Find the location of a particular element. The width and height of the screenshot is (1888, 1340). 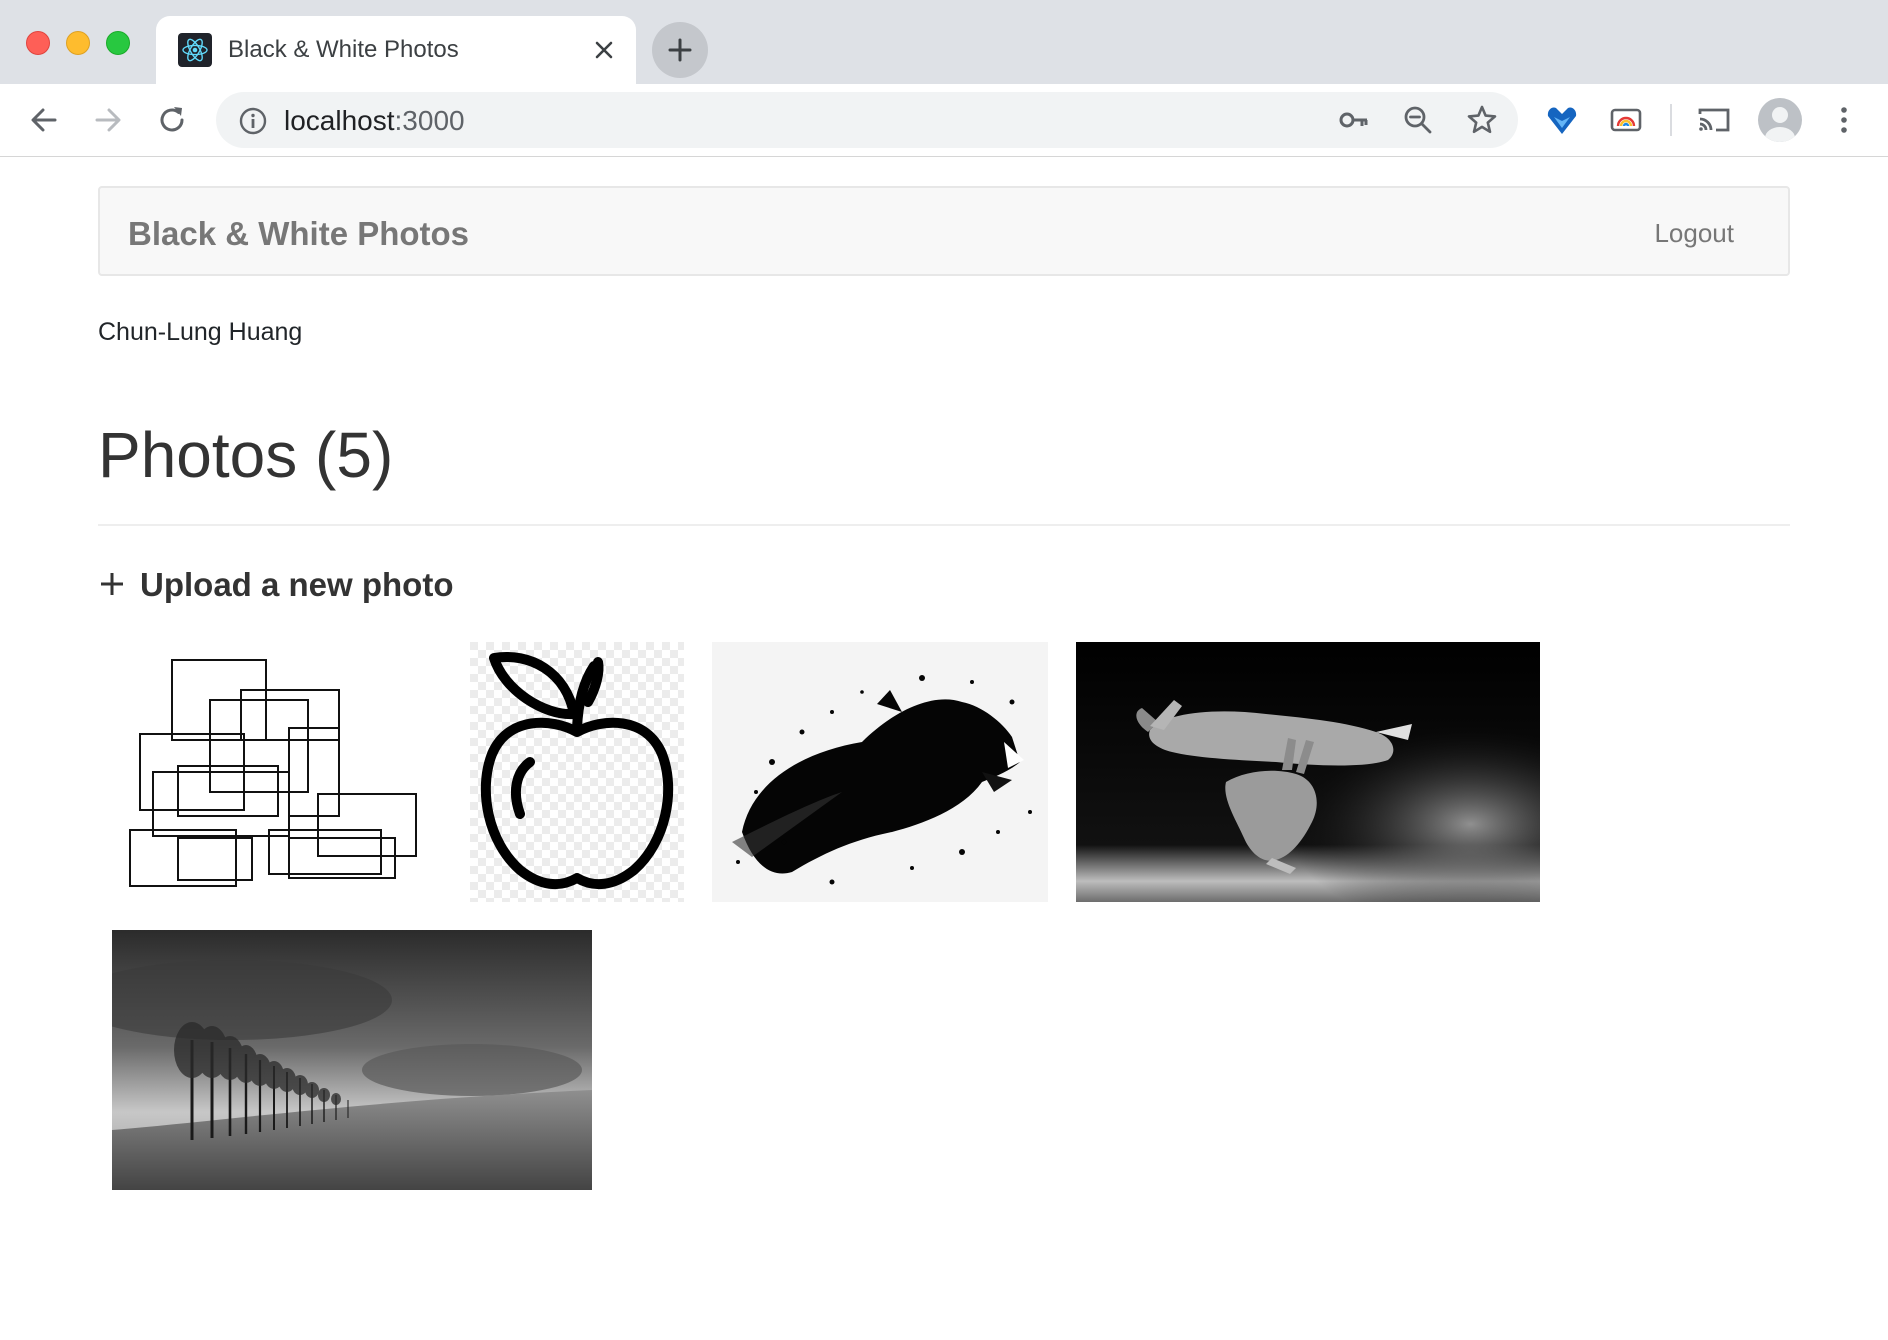

cast-icon is located at coordinates (1714, 120).